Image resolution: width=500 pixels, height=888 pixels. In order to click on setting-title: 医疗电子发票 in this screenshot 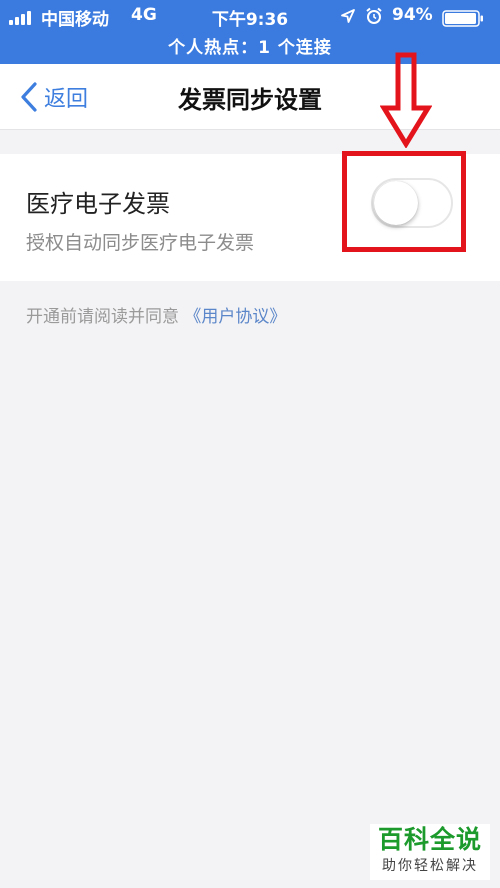, I will do `click(98, 204)`.